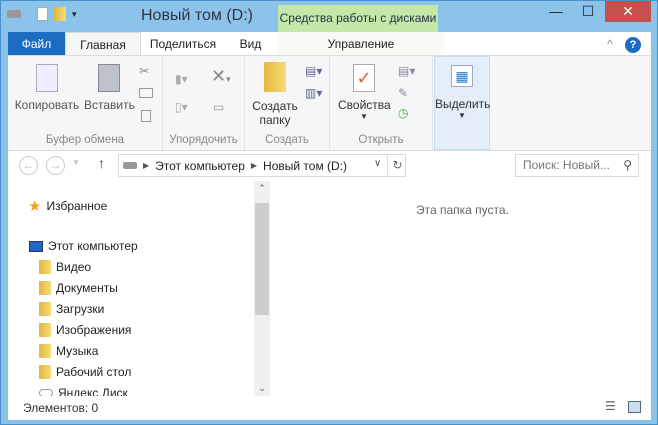  Describe the element at coordinates (200, 166) in the screenshot. I see `breadcrumb-computer: Этот компьютер` at that location.